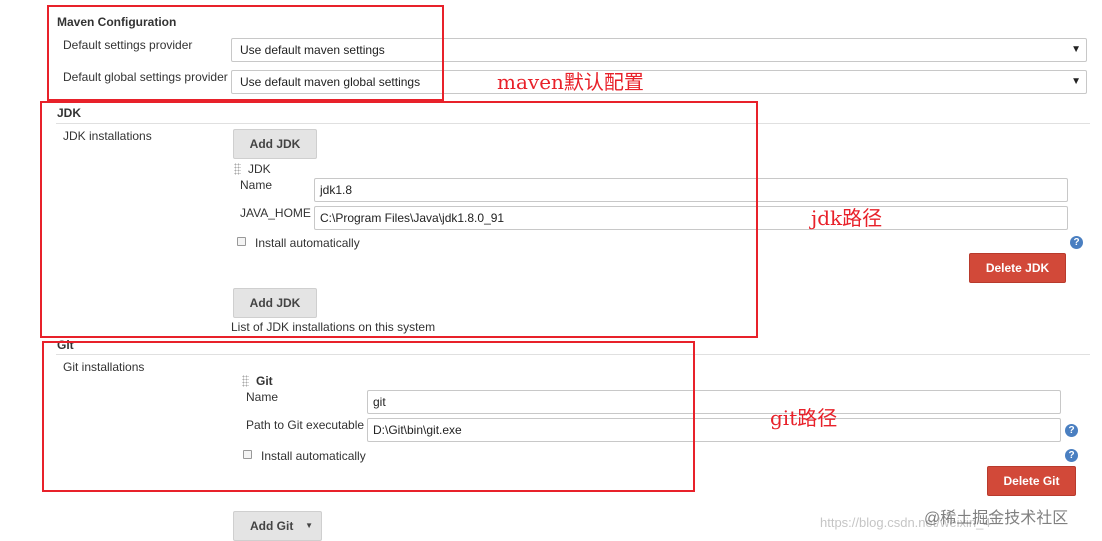 This screenshot has width=1102, height=541. Describe the element at coordinates (245, 53) in the screenshot. I see `maven-highlight-box` at that location.